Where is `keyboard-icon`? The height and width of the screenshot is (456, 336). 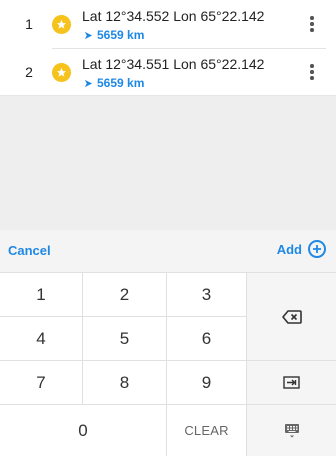
keyboard-icon is located at coordinates (291, 430).